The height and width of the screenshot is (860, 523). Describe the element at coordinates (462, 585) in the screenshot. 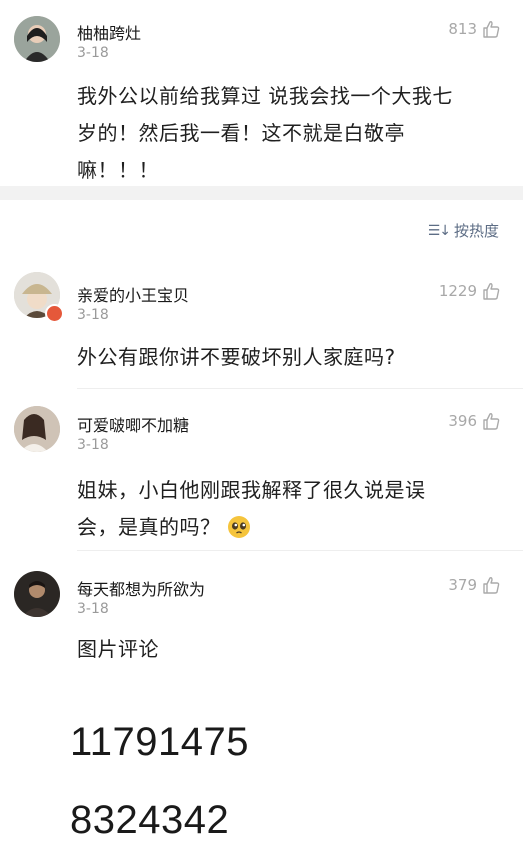

I see `like-count: 379` at that location.